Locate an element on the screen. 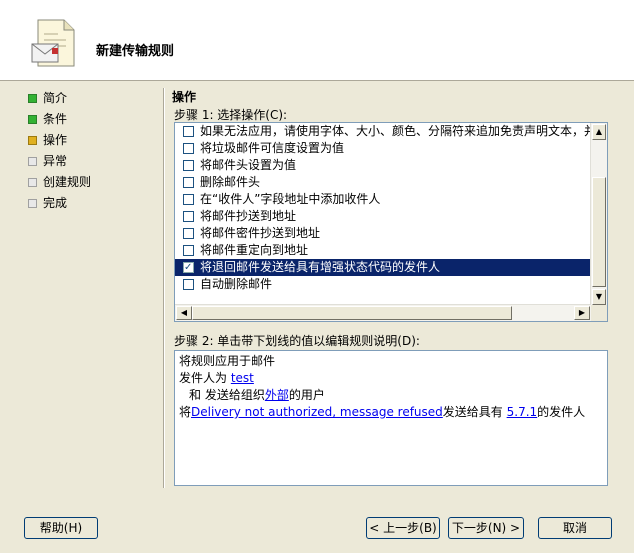 The image size is (634, 553). step-actions: 操作 is located at coordinates (93, 140).